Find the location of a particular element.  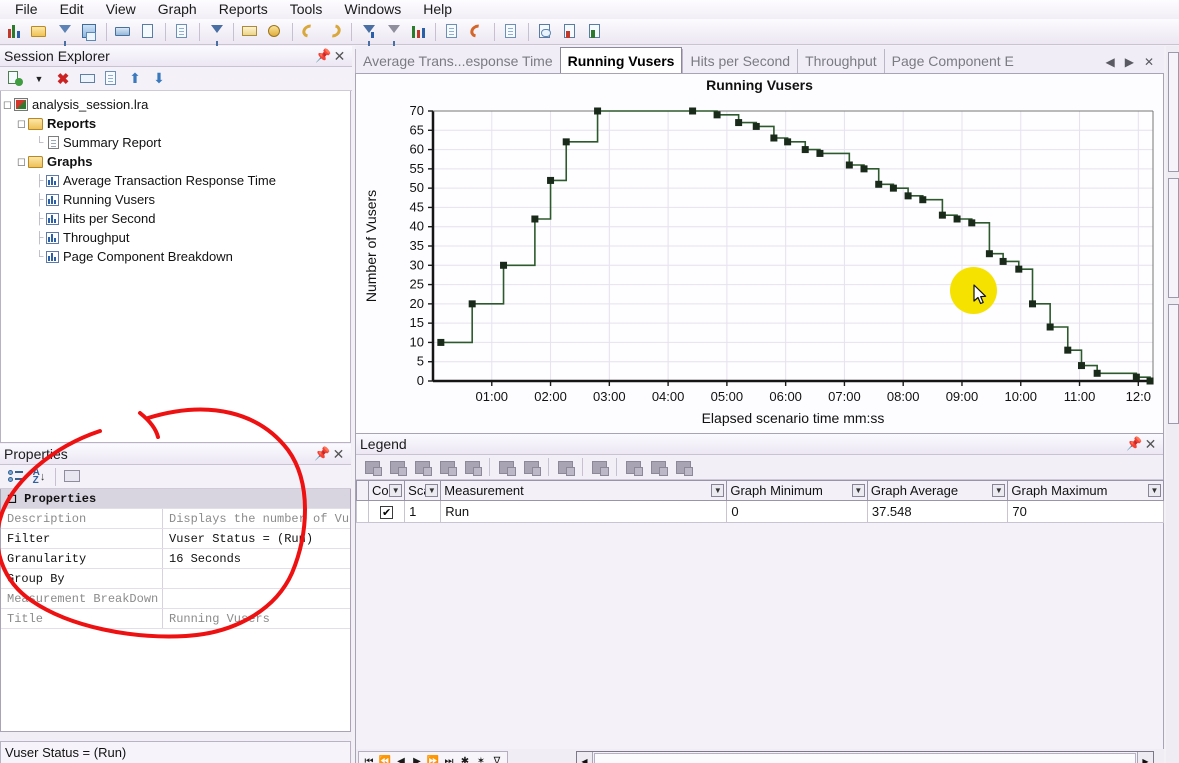

nav-filter-icon: ∇ is located at coordinates (497, 757).